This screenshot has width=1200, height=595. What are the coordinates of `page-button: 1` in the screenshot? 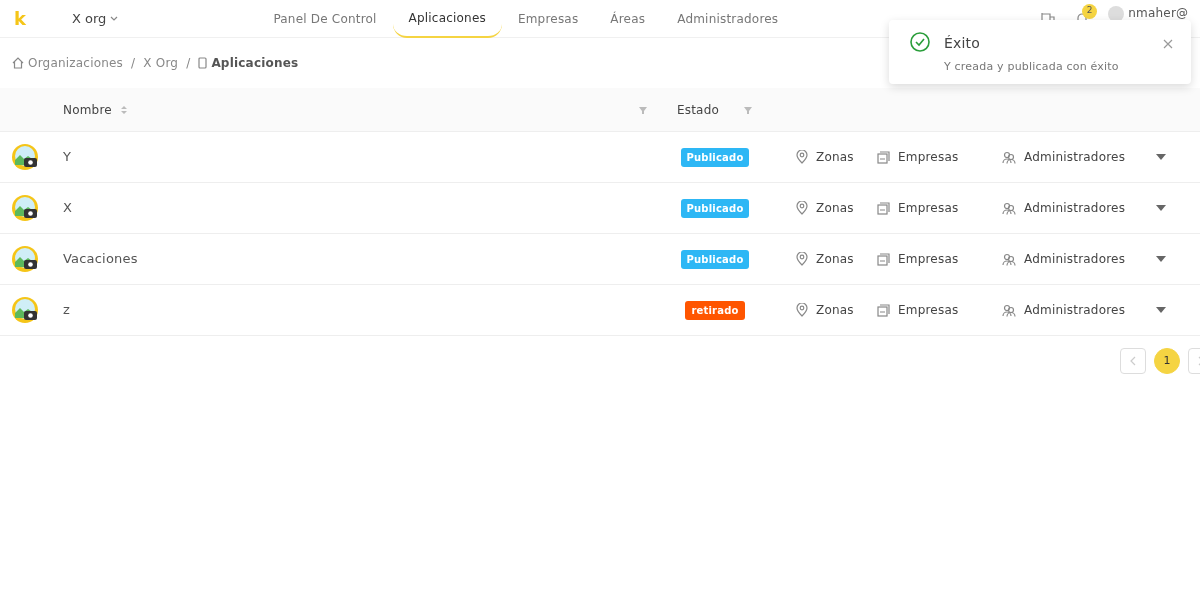 It's located at (1167, 361).